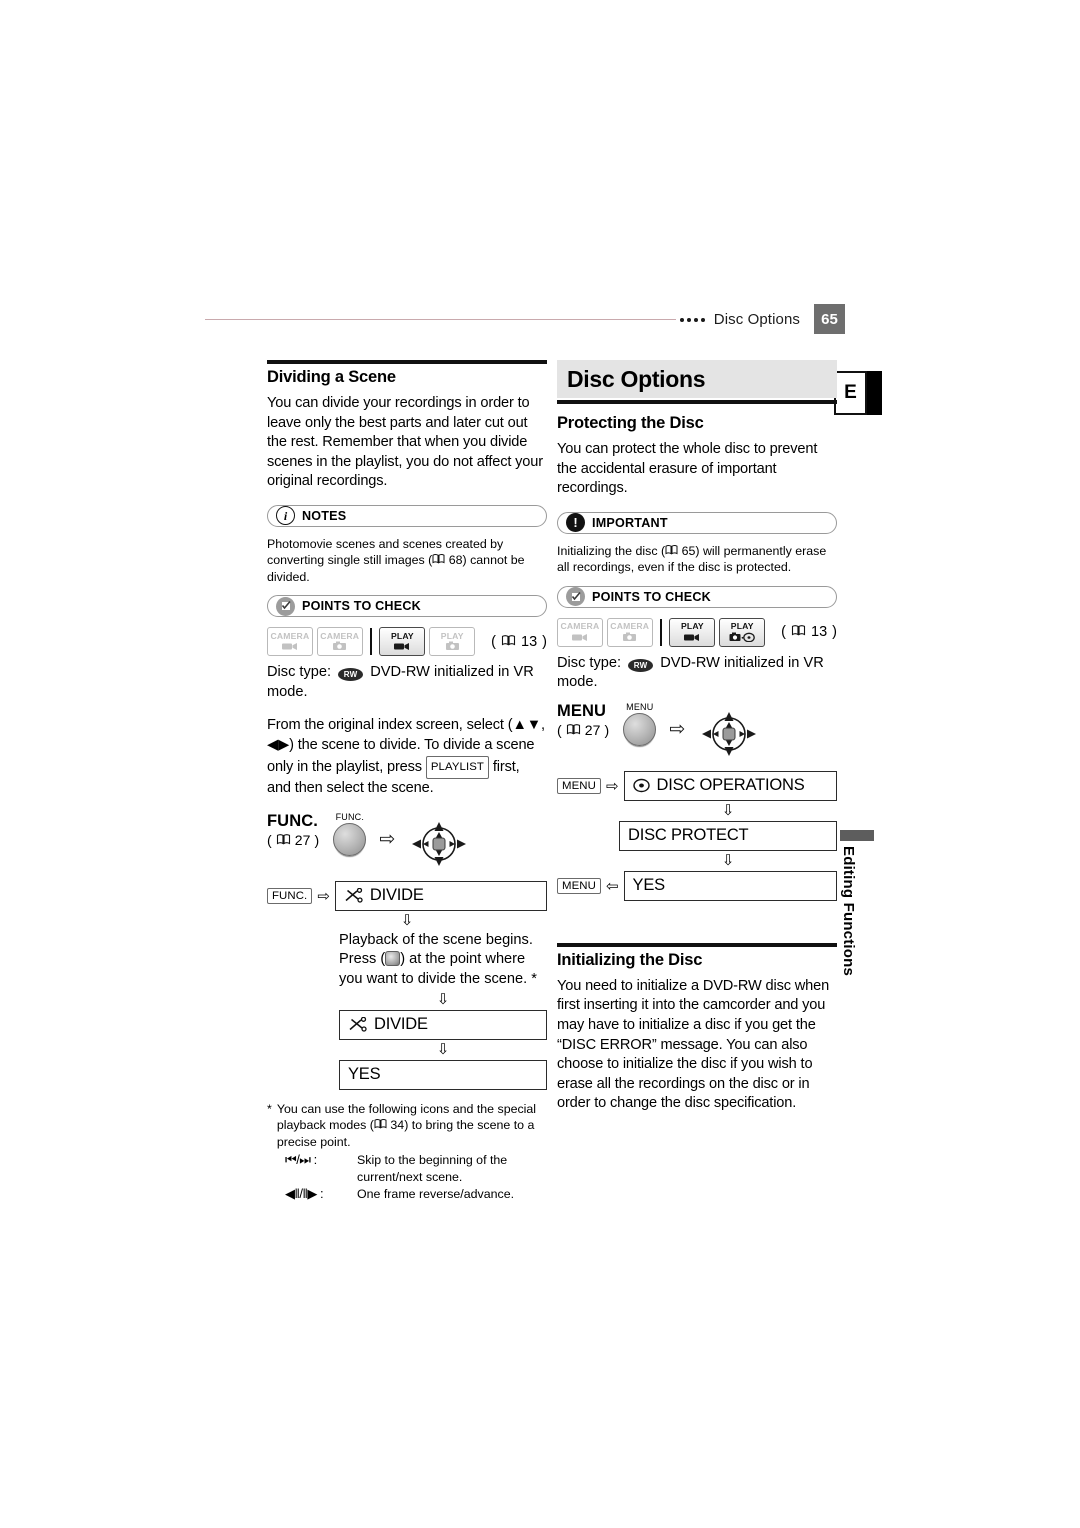  I want to click on footnote-row: ◀‖/‖▶ : One frame reverse/advance., so click(416, 1194).